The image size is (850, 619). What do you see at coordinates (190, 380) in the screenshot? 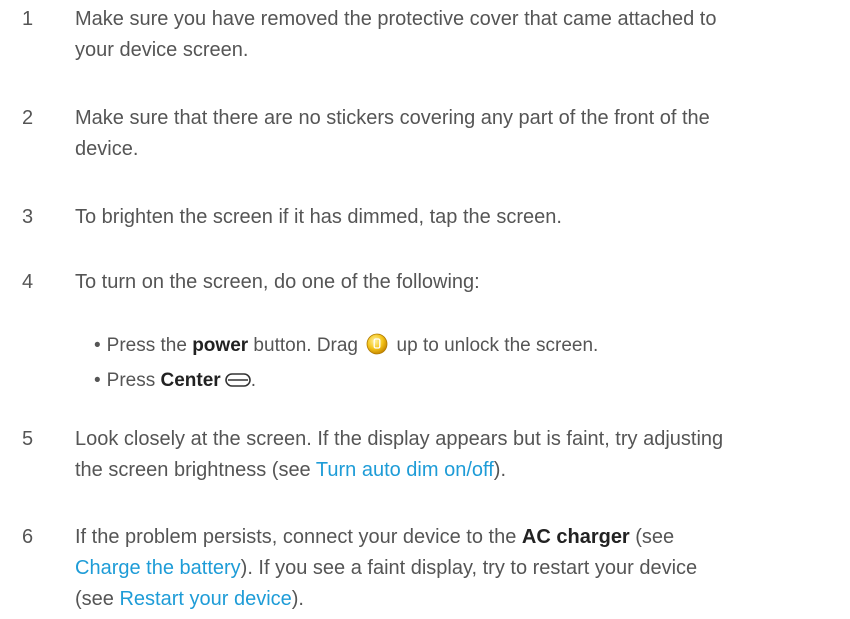
I see `center-label: Center` at bounding box center [190, 380].